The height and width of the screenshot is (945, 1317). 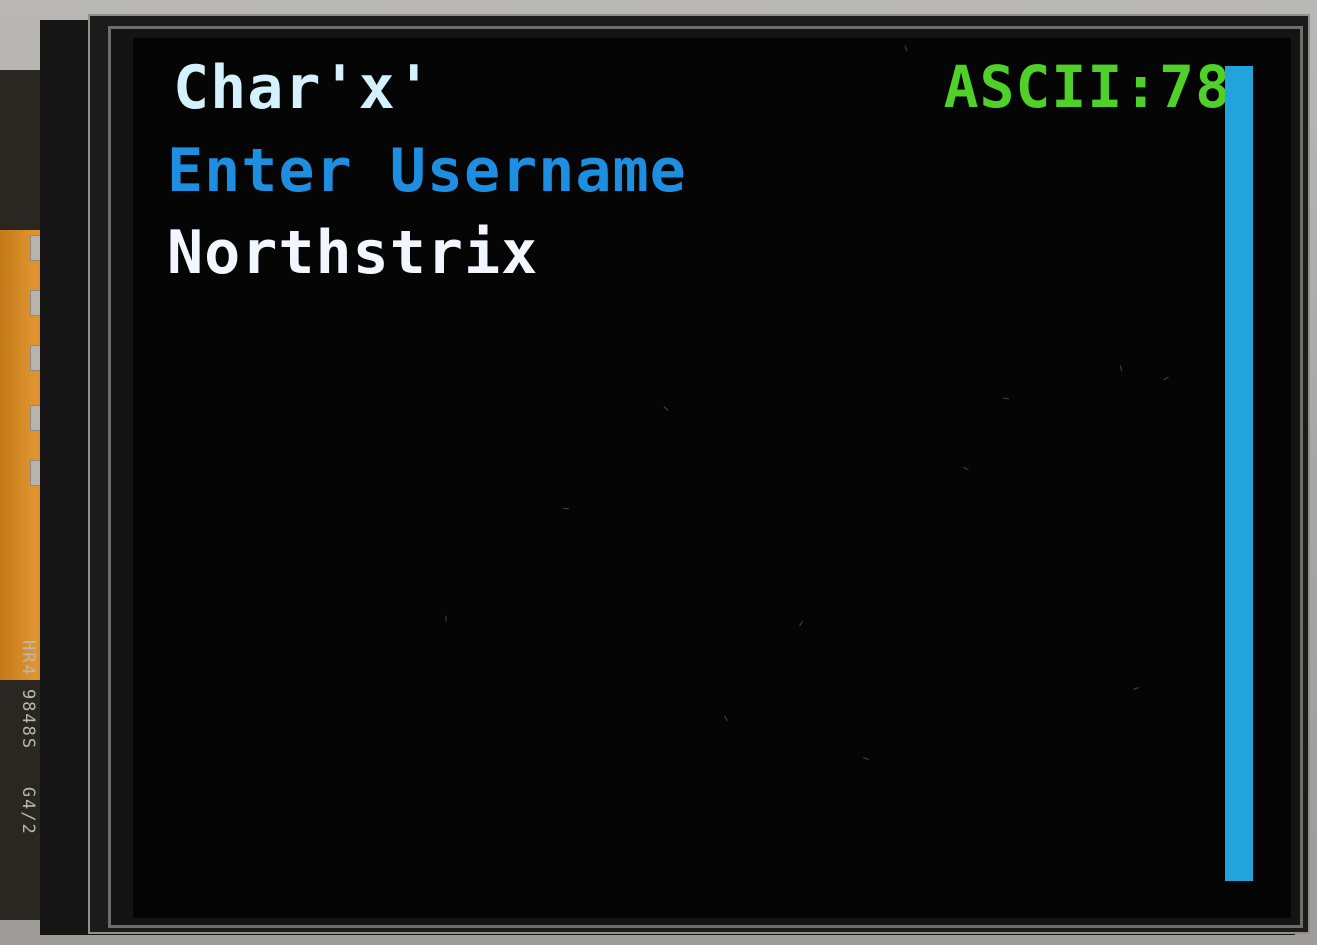 What do you see at coordinates (1087, 87) in the screenshot?
I see `ascii-label: ASCII:78` at bounding box center [1087, 87].